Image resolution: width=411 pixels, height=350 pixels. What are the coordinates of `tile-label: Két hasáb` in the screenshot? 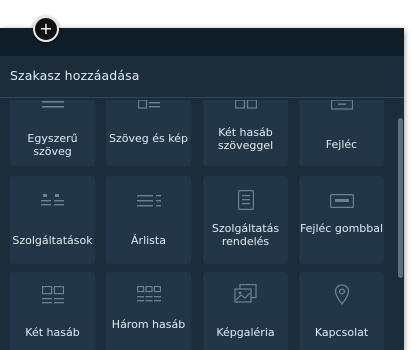 It's located at (52, 332).